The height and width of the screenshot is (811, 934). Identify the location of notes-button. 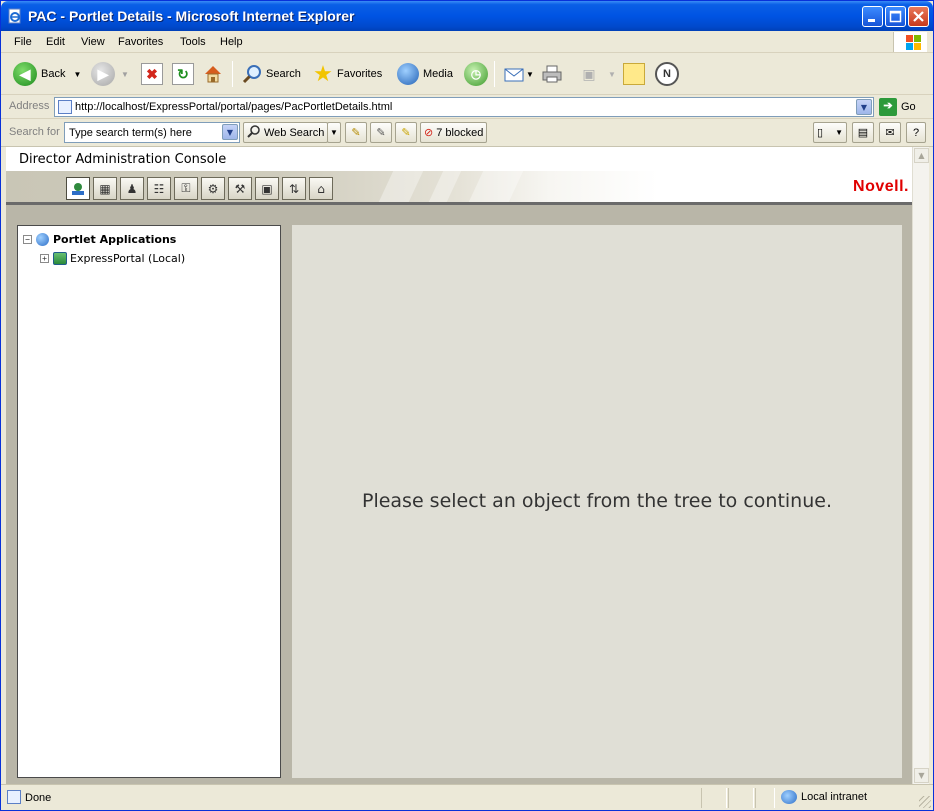
(634, 74).